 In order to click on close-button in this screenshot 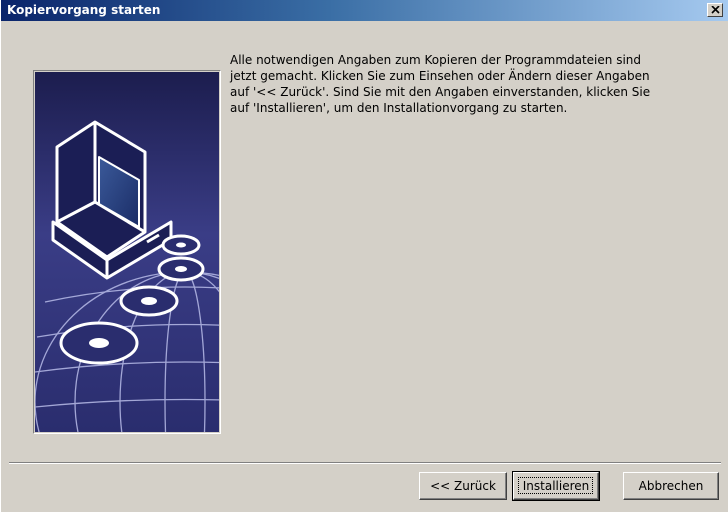, I will do `click(715, 10)`.